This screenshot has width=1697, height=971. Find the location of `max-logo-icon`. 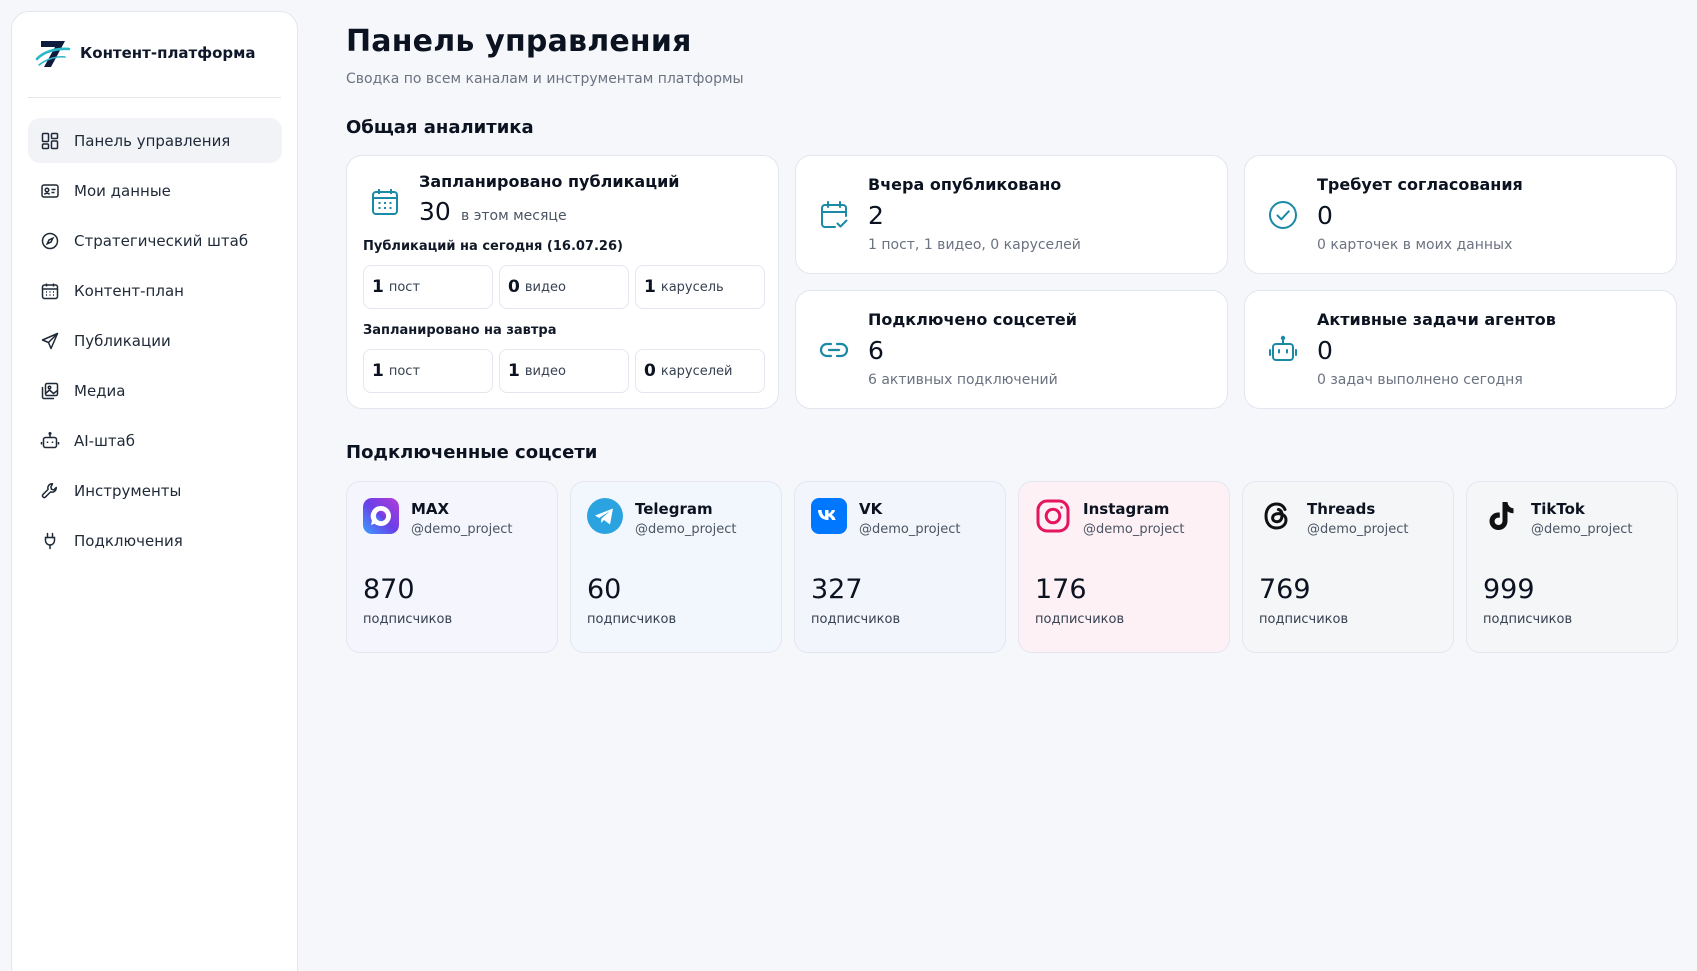

max-logo-icon is located at coordinates (381, 516).